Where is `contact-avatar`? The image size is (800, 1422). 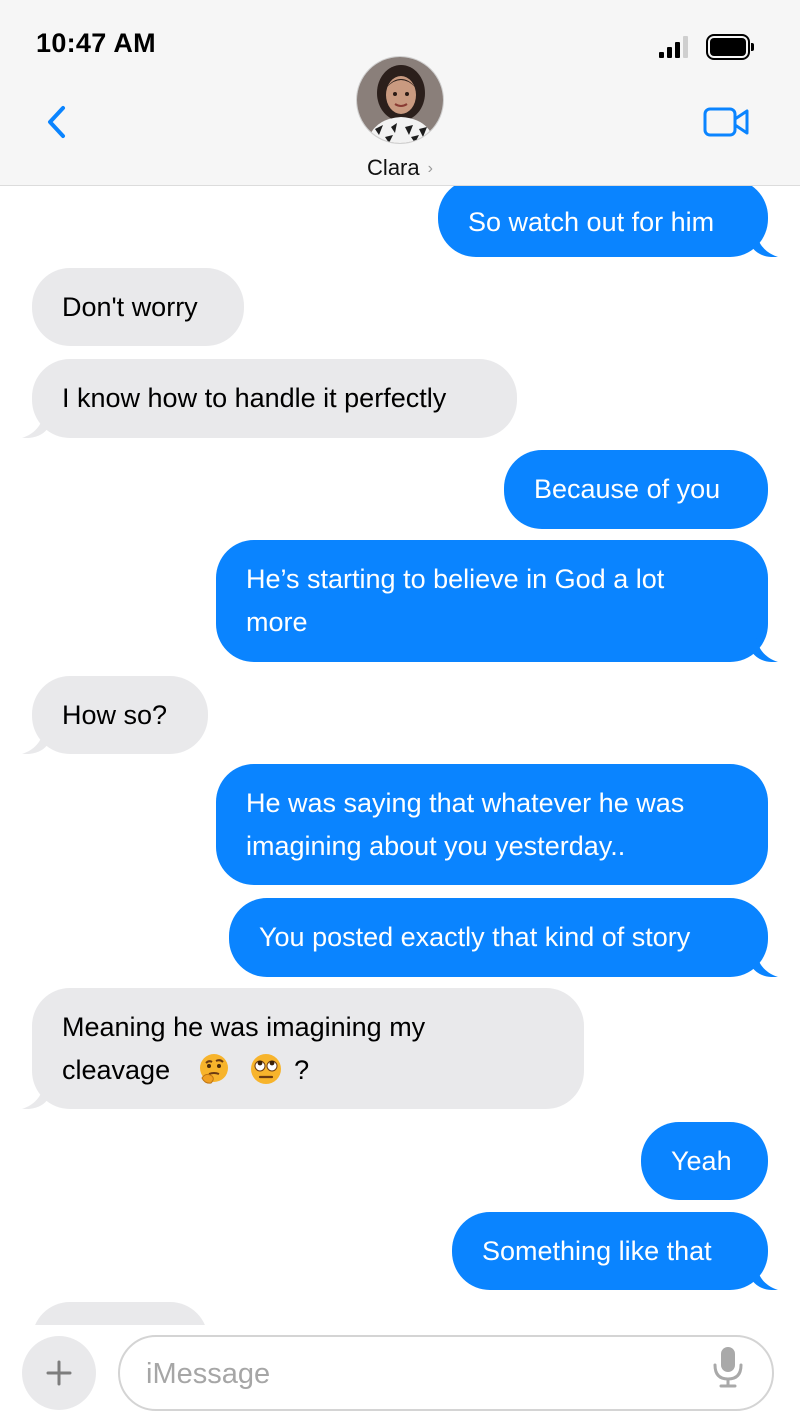 contact-avatar is located at coordinates (400, 100).